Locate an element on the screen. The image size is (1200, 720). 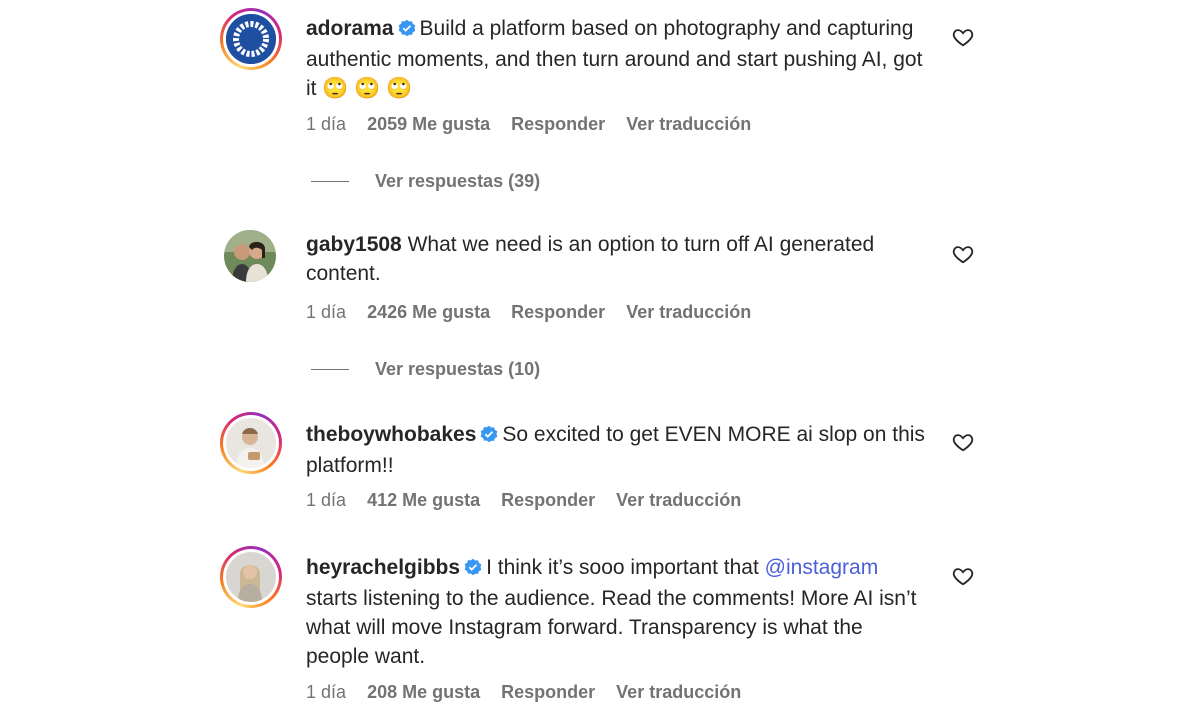
view-replies-button: Ver respuestas (39) is located at coordinates (425, 181).